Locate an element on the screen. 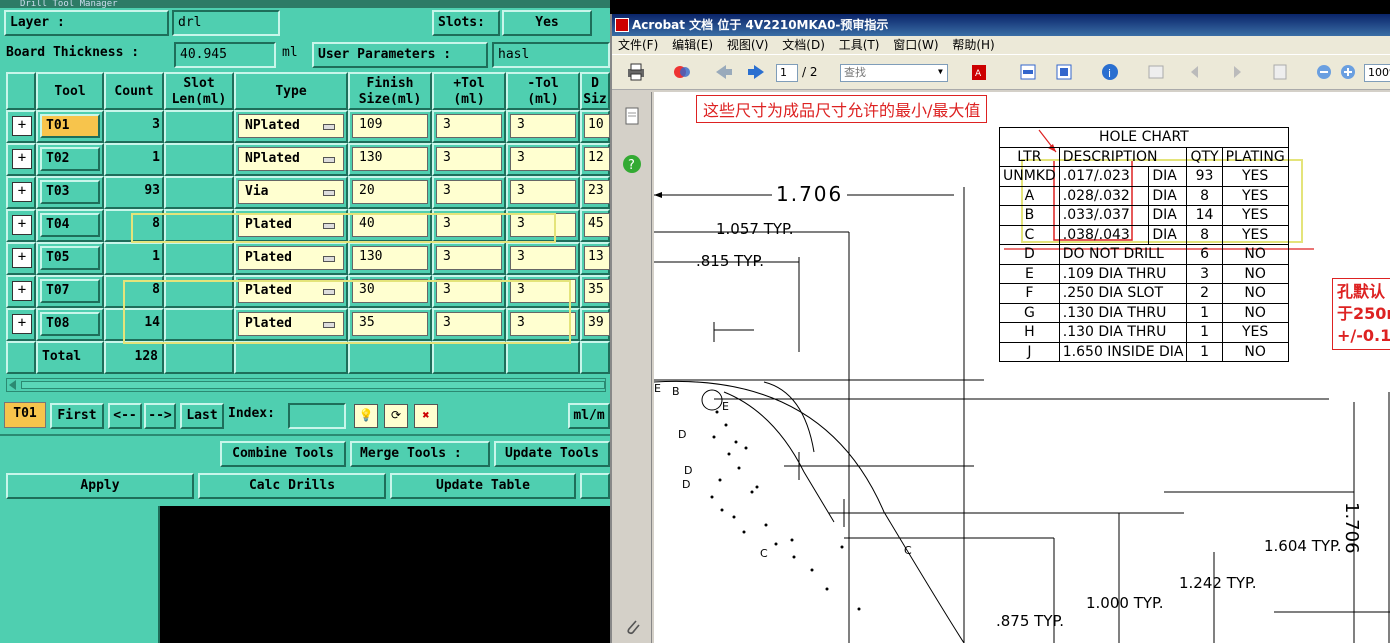 The image size is (1390, 643). info-icon: i is located at coordinates (1110, 72).